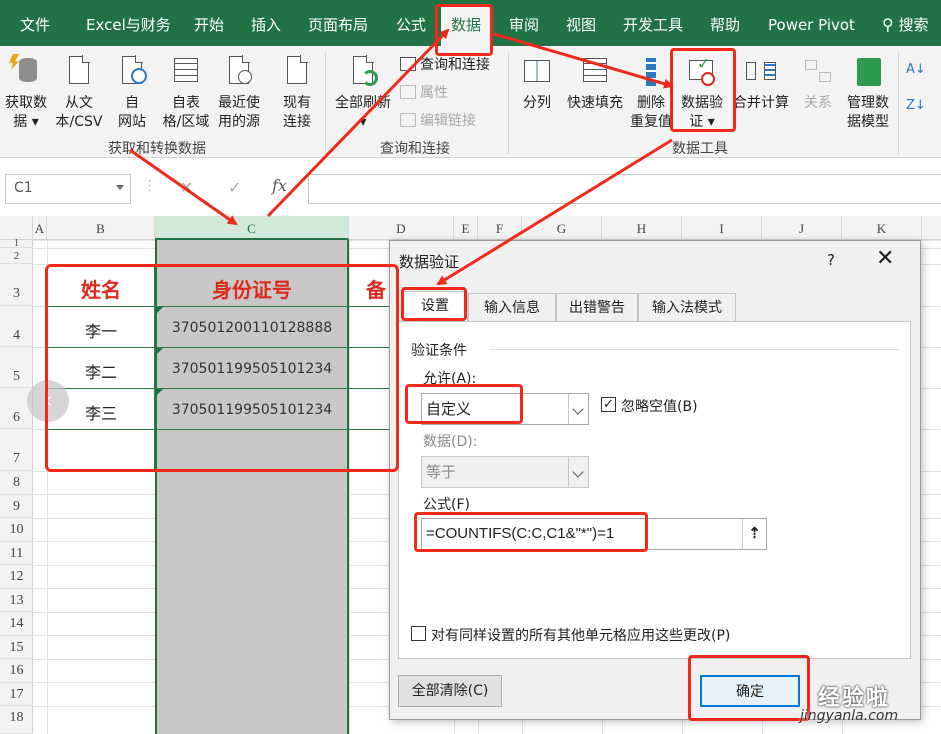 The width and height of the screenshot is (941, 734). What do you see at coordinates (870, 706) in the screenshot?
I see `watermark: 经验啦 jingyanla.com` at bounding box center [870, 706].